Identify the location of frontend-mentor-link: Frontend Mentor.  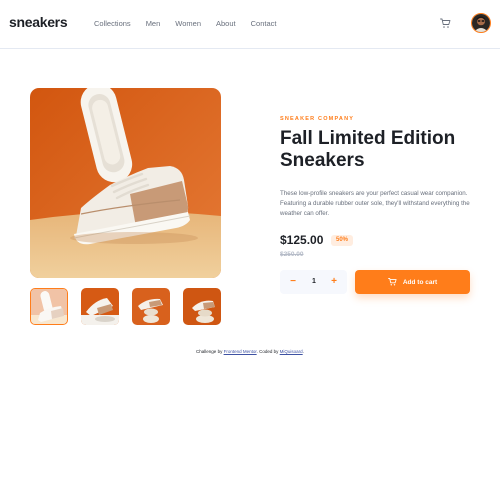
(240, 351).